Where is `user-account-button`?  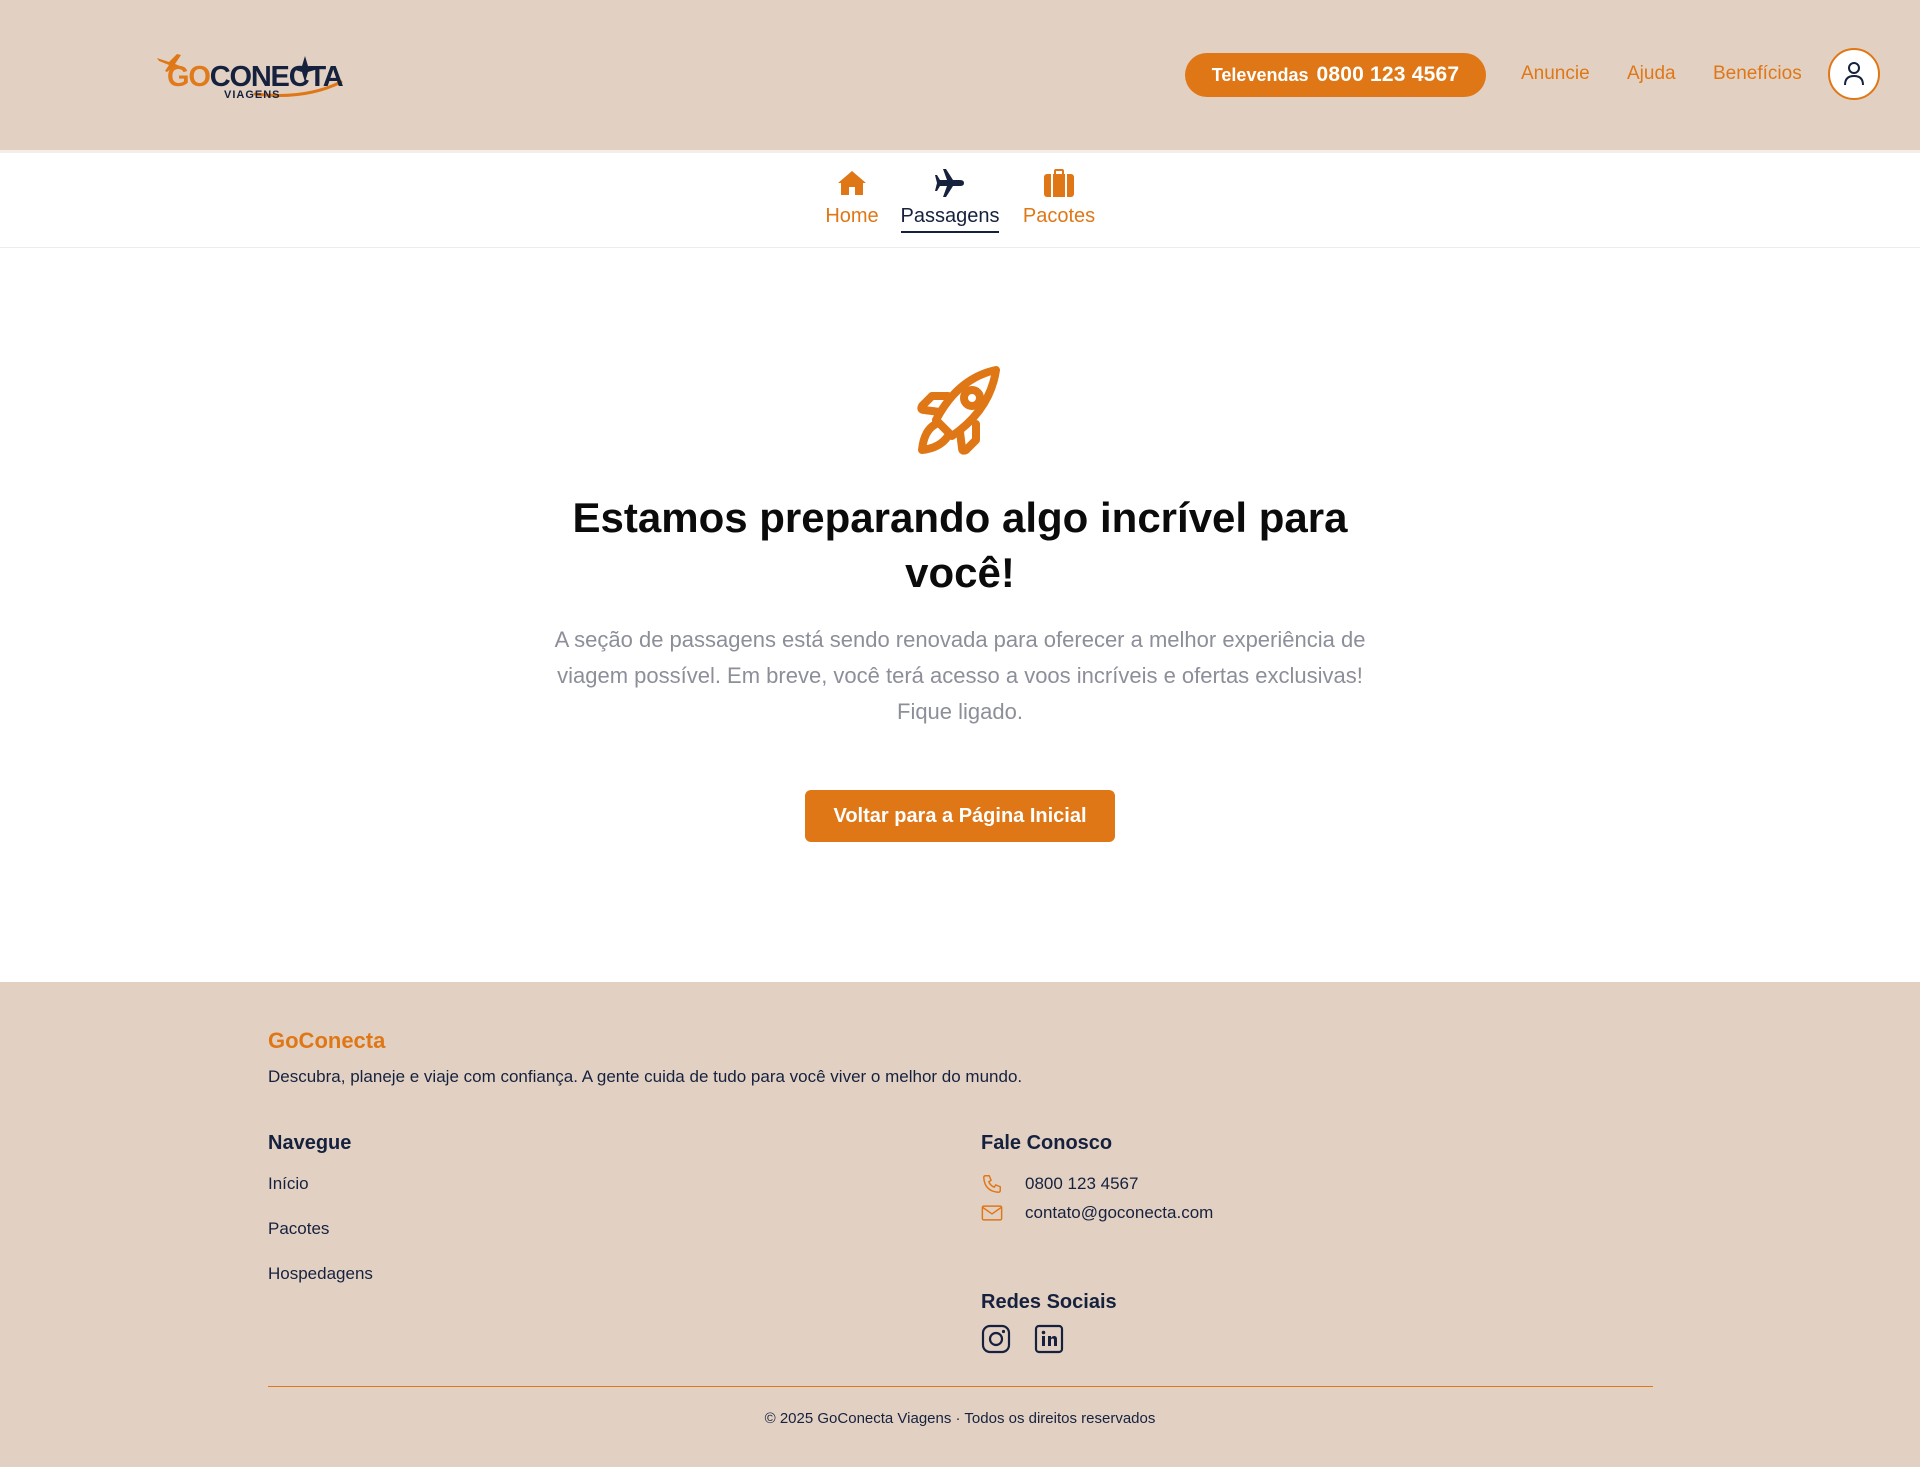 user-account-button is located at coordinates (1854, 74).